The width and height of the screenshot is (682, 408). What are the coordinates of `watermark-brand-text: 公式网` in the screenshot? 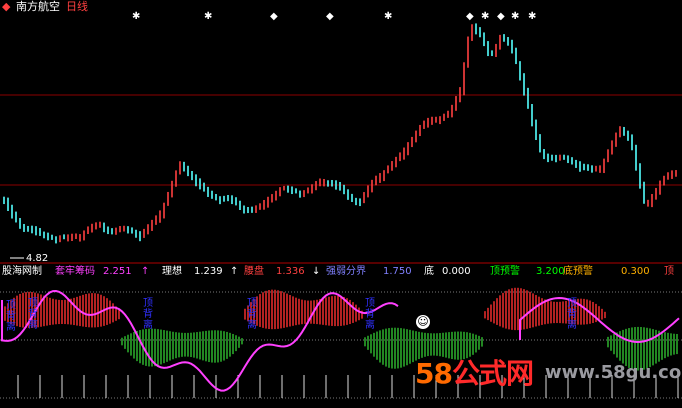 It's located at (492, 373).